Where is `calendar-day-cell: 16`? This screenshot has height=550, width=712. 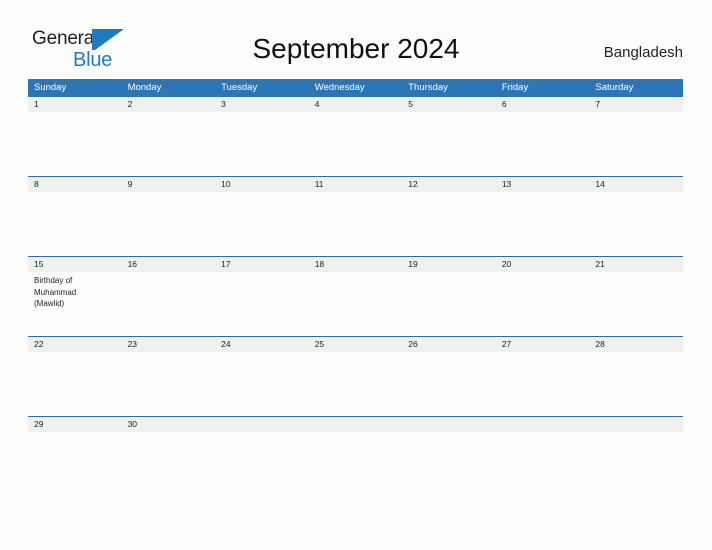
calendar-day-cell: 16 is located at coordinates (168, 296).